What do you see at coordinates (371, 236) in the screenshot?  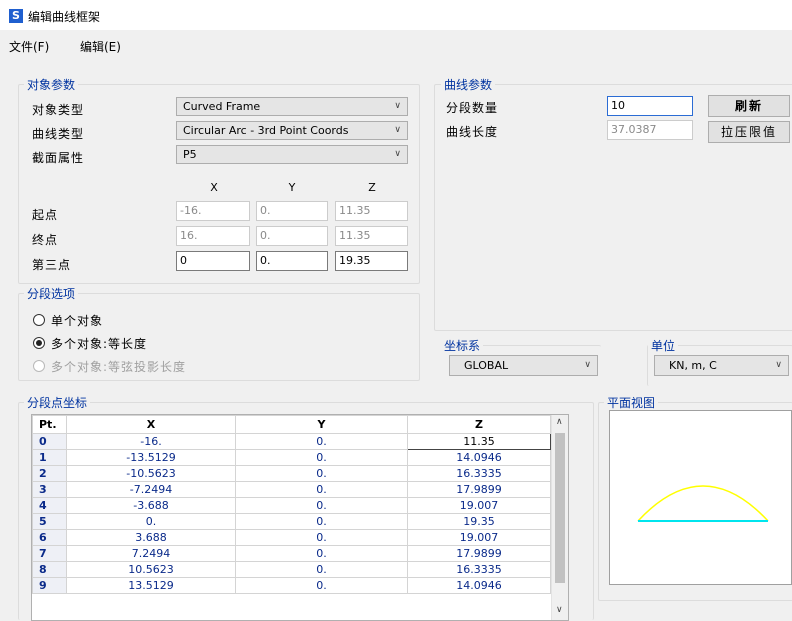 I see `end-z-field: 11.35` at bounding box center [371, 236].